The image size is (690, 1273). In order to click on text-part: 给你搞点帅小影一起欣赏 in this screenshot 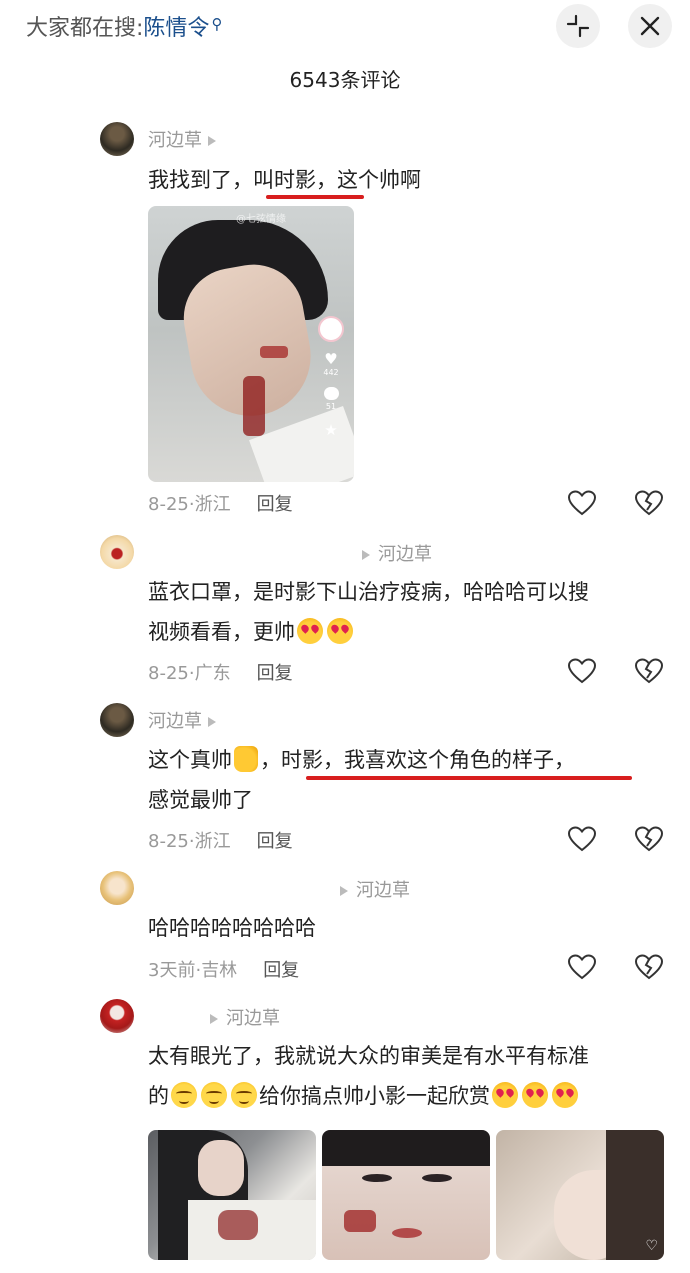, I will do `click(374, 1096)`.